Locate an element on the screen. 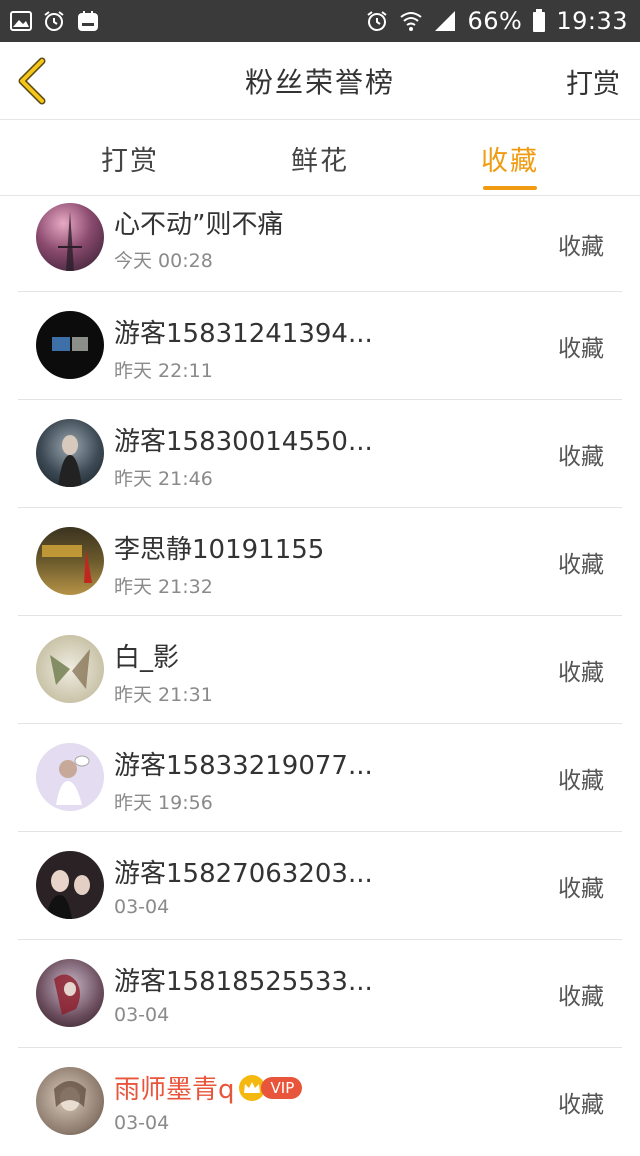 This screenshot has height=1156, width=640. signal-icon is located at coordinates (445, 21).